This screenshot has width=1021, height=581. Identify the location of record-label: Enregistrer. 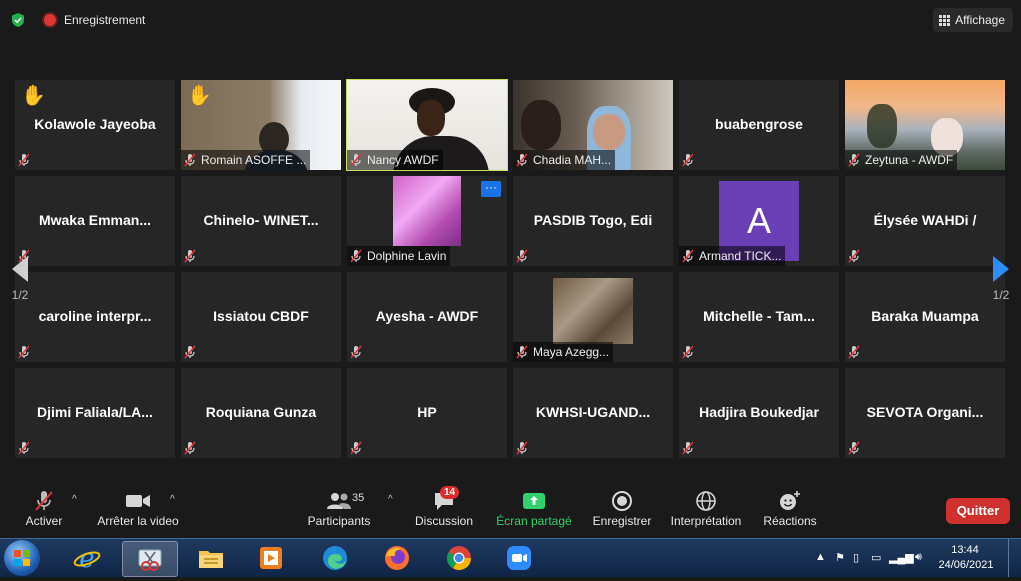
(622, 521).